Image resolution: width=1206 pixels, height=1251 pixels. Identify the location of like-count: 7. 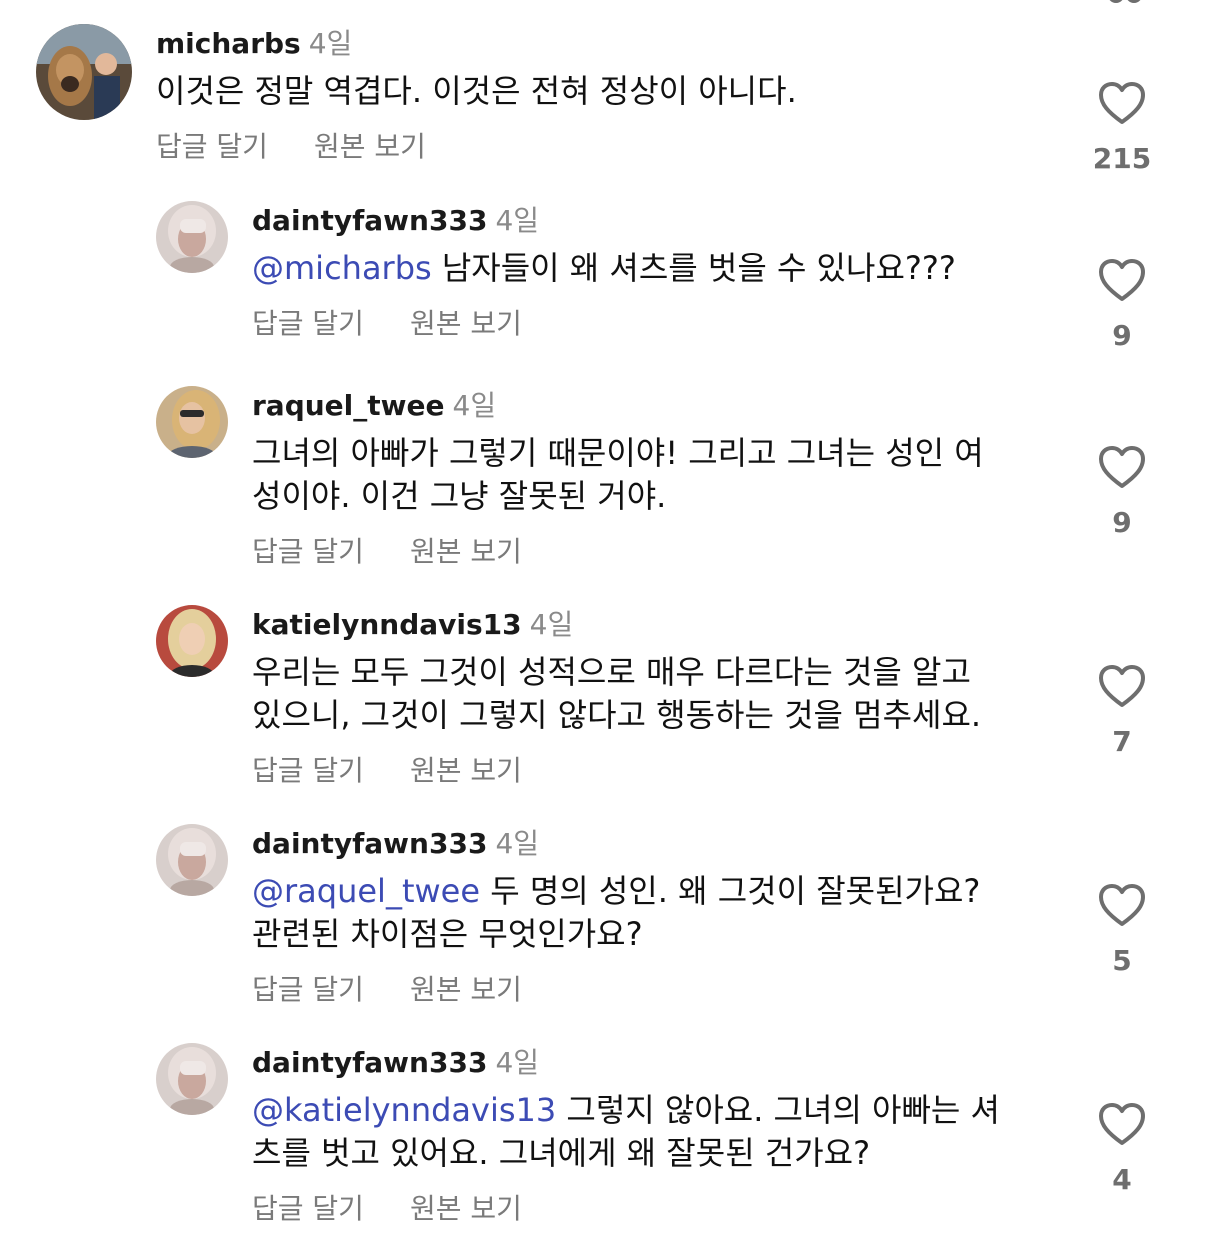
(1122, 741).